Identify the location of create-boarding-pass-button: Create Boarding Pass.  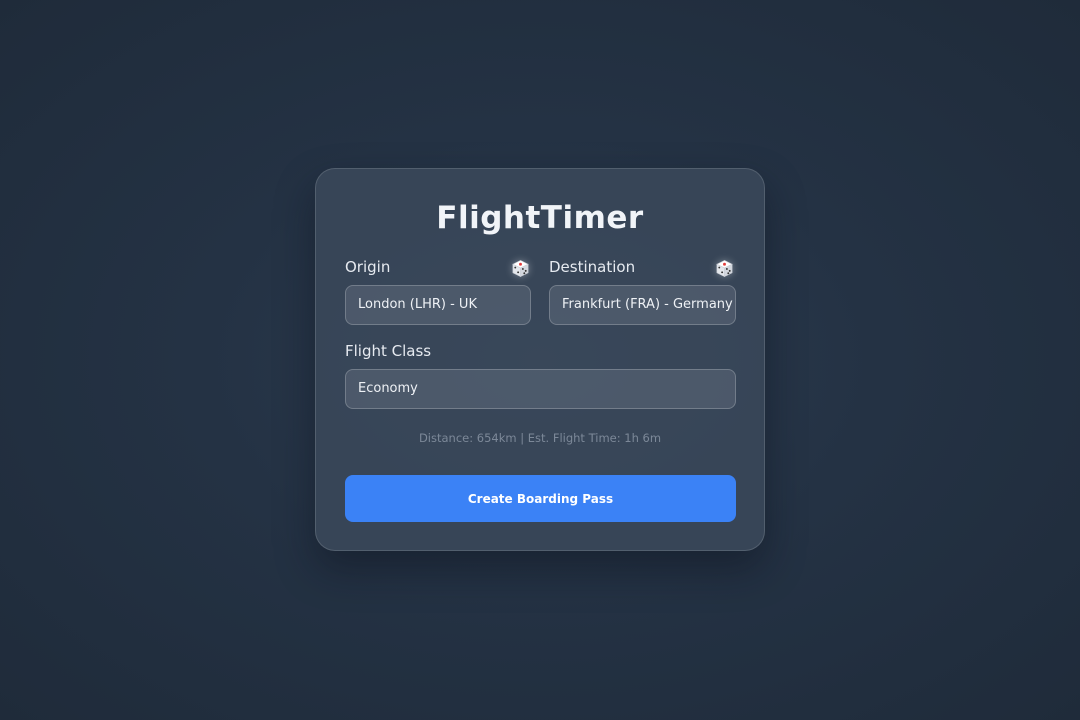
(540, 498).